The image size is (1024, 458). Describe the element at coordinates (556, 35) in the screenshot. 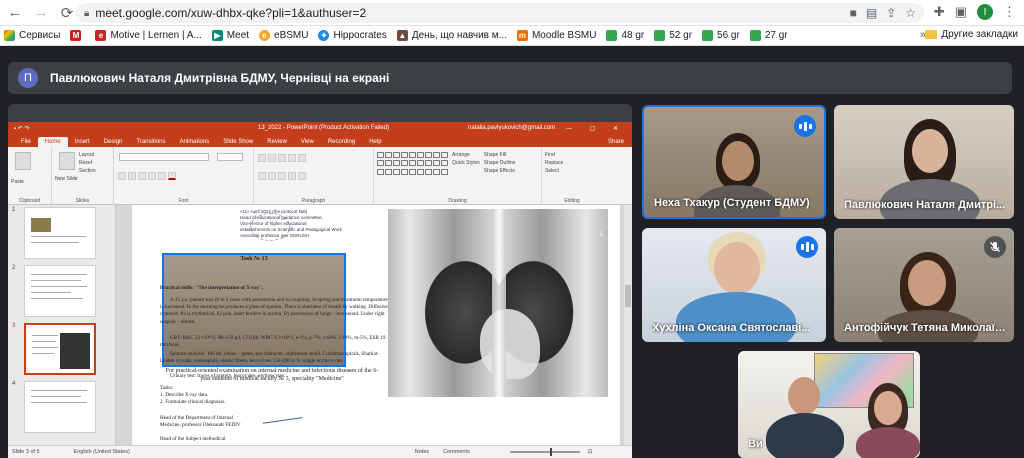

I see `bookmark-moodle: m Moodle BSMU` at that location.